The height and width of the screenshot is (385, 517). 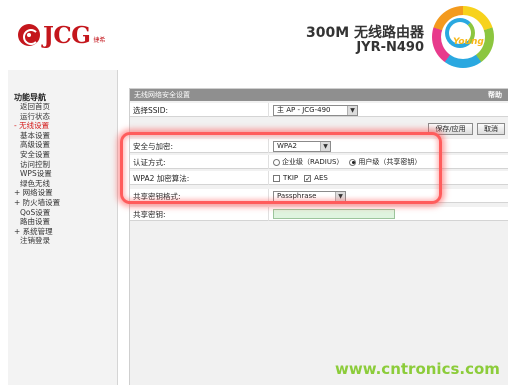 I want to click on sidebar-item-green-wireless: 绿色无线, so click(x=37, y=184).